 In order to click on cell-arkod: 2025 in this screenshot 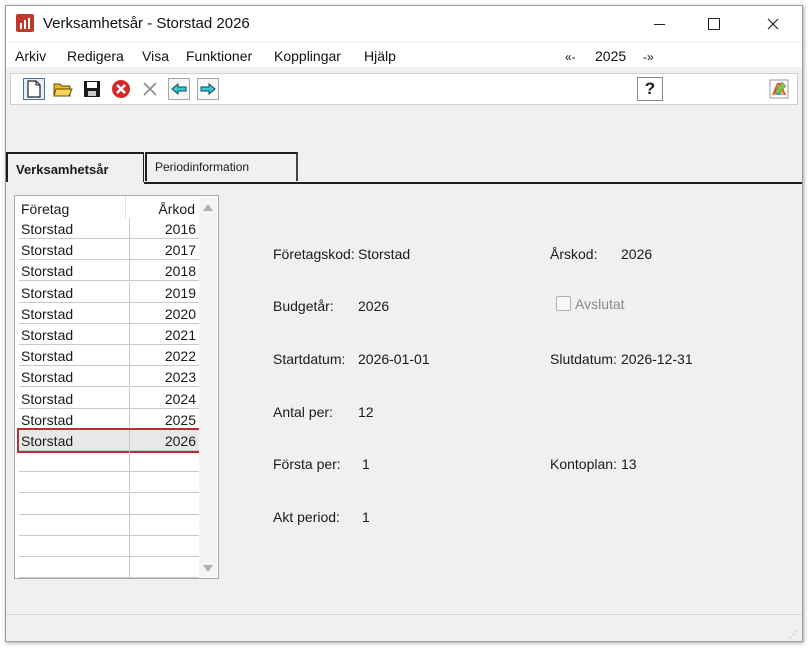, I will do `click(180, 419)`.